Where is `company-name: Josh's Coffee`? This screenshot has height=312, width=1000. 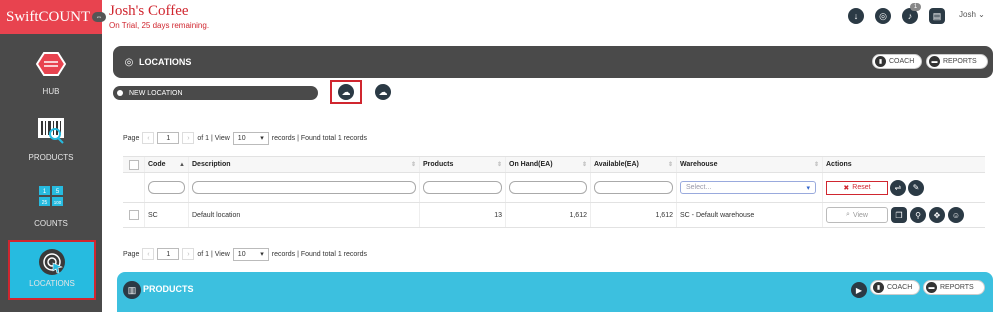
company-name: Josh's Coffee is located at coordinates (149, 11).